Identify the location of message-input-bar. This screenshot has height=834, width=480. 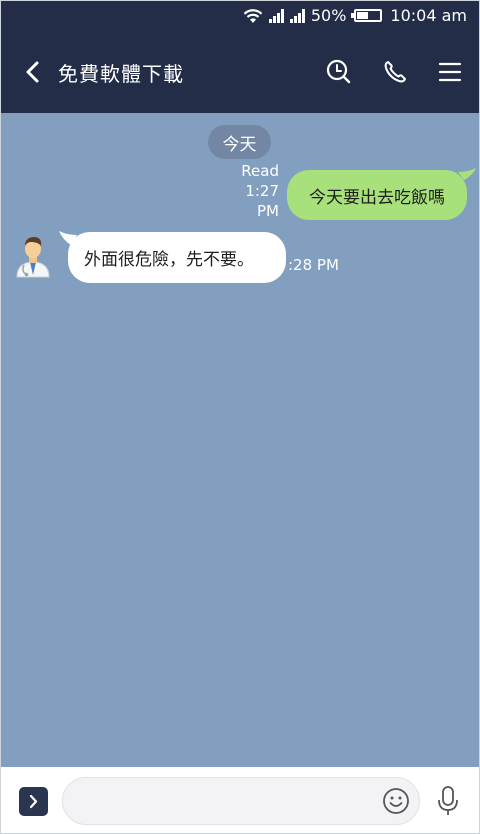
(240, 800).